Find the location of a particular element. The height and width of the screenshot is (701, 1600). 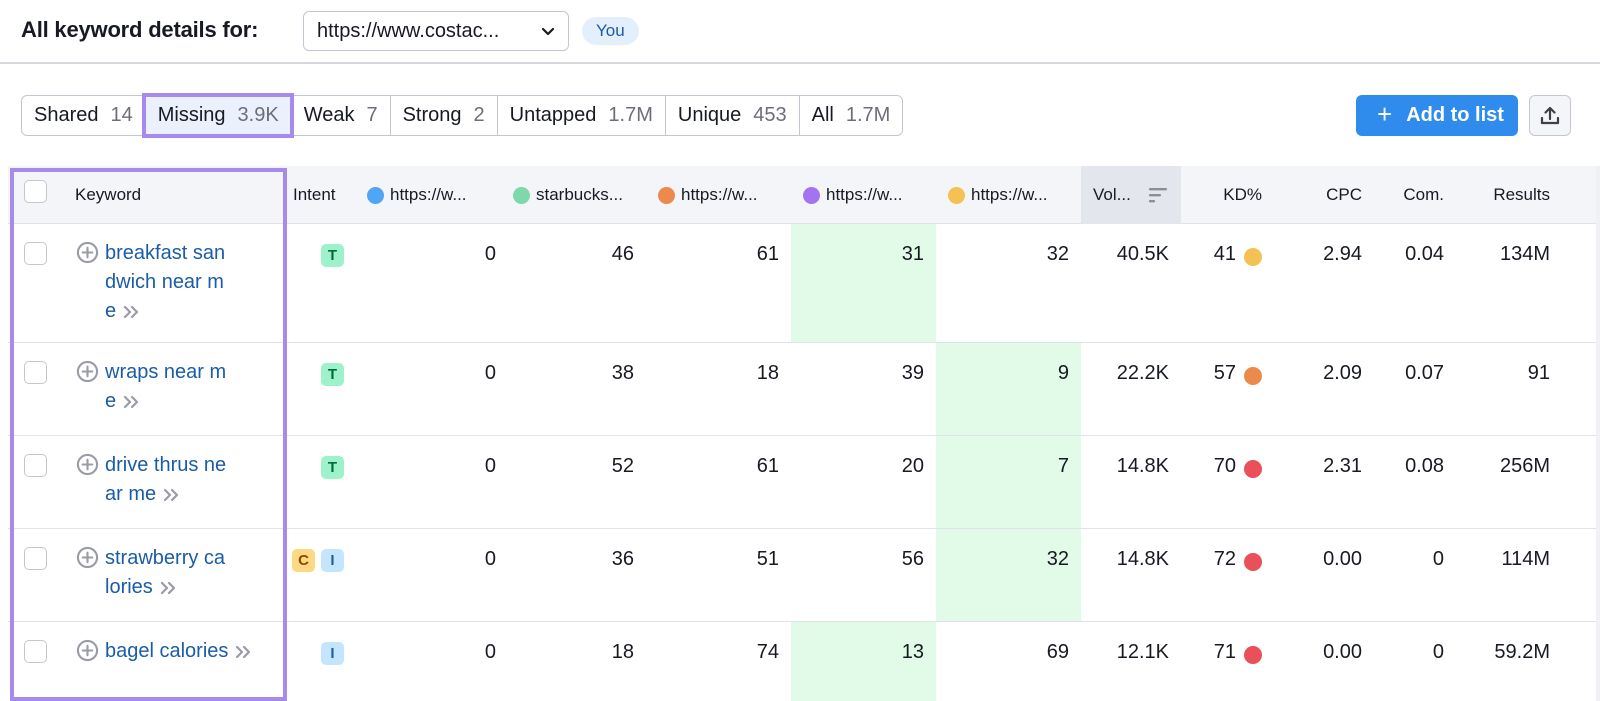

tab-weak: Weak 7 is located at coordinates (340, 115).